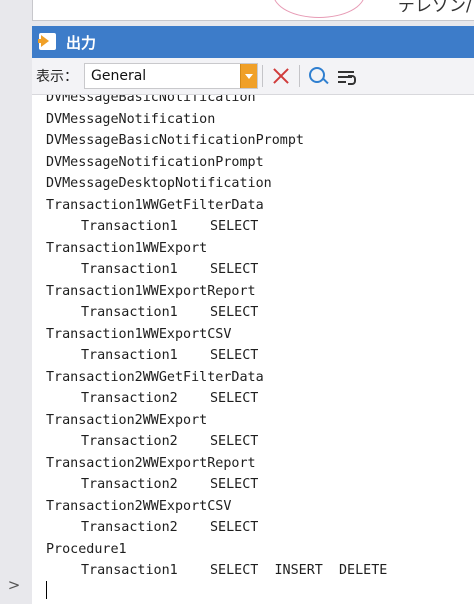 This screenshot has width=474, height=604. What do you see at coordinates (155, 162) in the screenshot?
I see `output-line: DVMessageNotificationPrompt` at bounding box center [155, 162].